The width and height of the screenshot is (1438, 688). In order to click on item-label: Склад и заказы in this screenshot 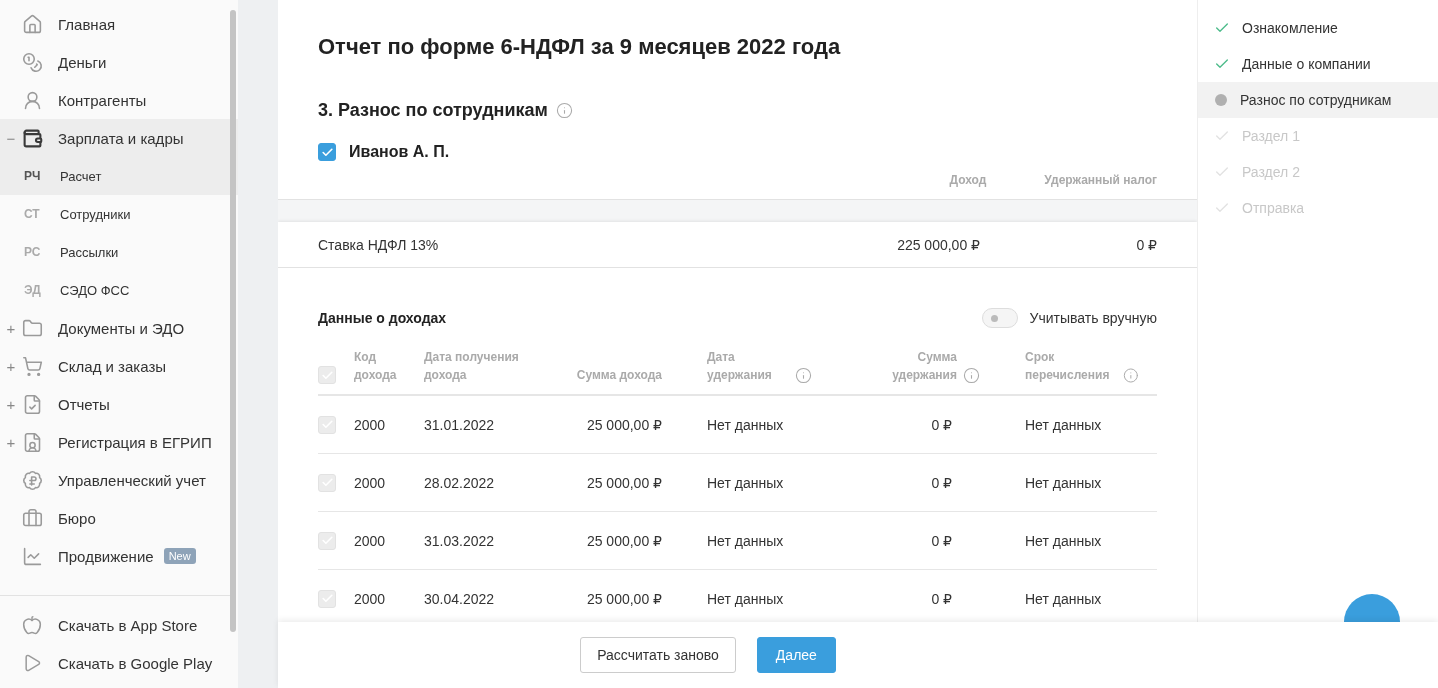, I will do `click(112, 366)`.